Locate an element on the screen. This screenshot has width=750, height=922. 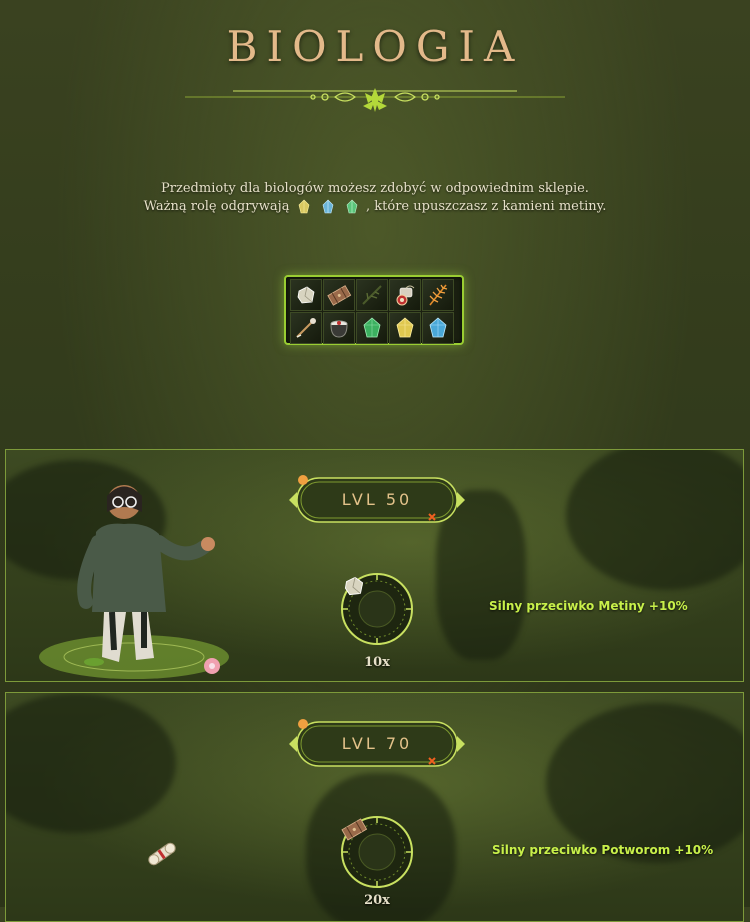
intro-line-2-start: Ważną rolę odgrywają is located at coordinates (216, 206).